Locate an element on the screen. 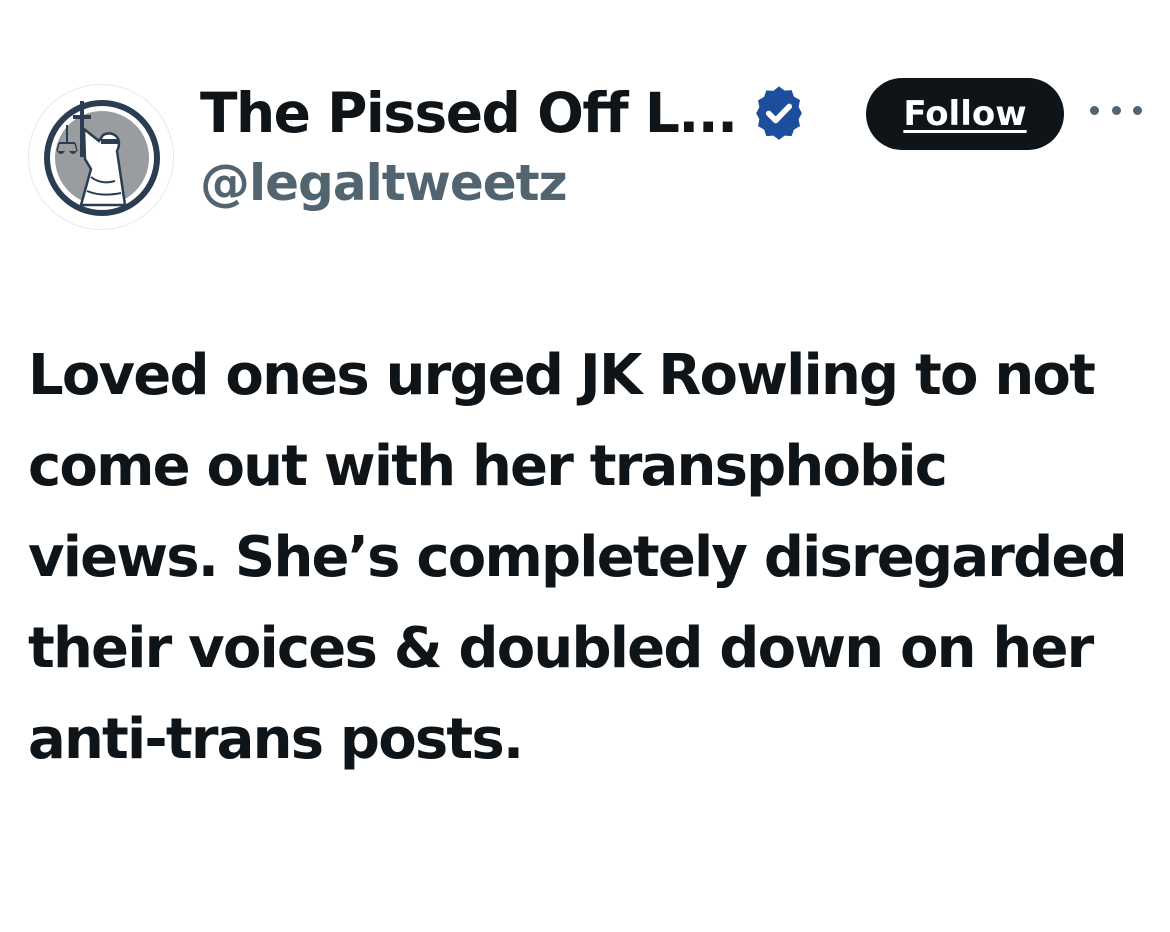  verified-badge-icon is located at coordinates (779, 113).